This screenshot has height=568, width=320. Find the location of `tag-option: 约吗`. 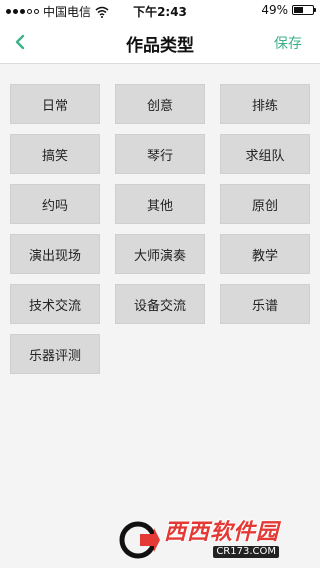

tag-option: 约吗 is located at coordinates (55, 204).